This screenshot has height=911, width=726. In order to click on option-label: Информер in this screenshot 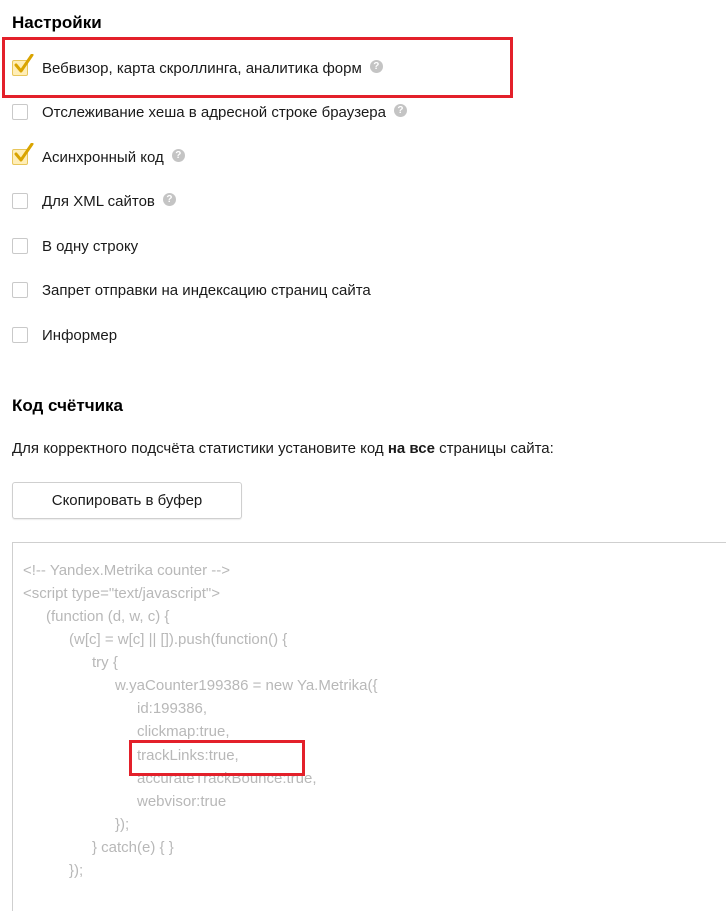, I will do `click(80, 335)`.